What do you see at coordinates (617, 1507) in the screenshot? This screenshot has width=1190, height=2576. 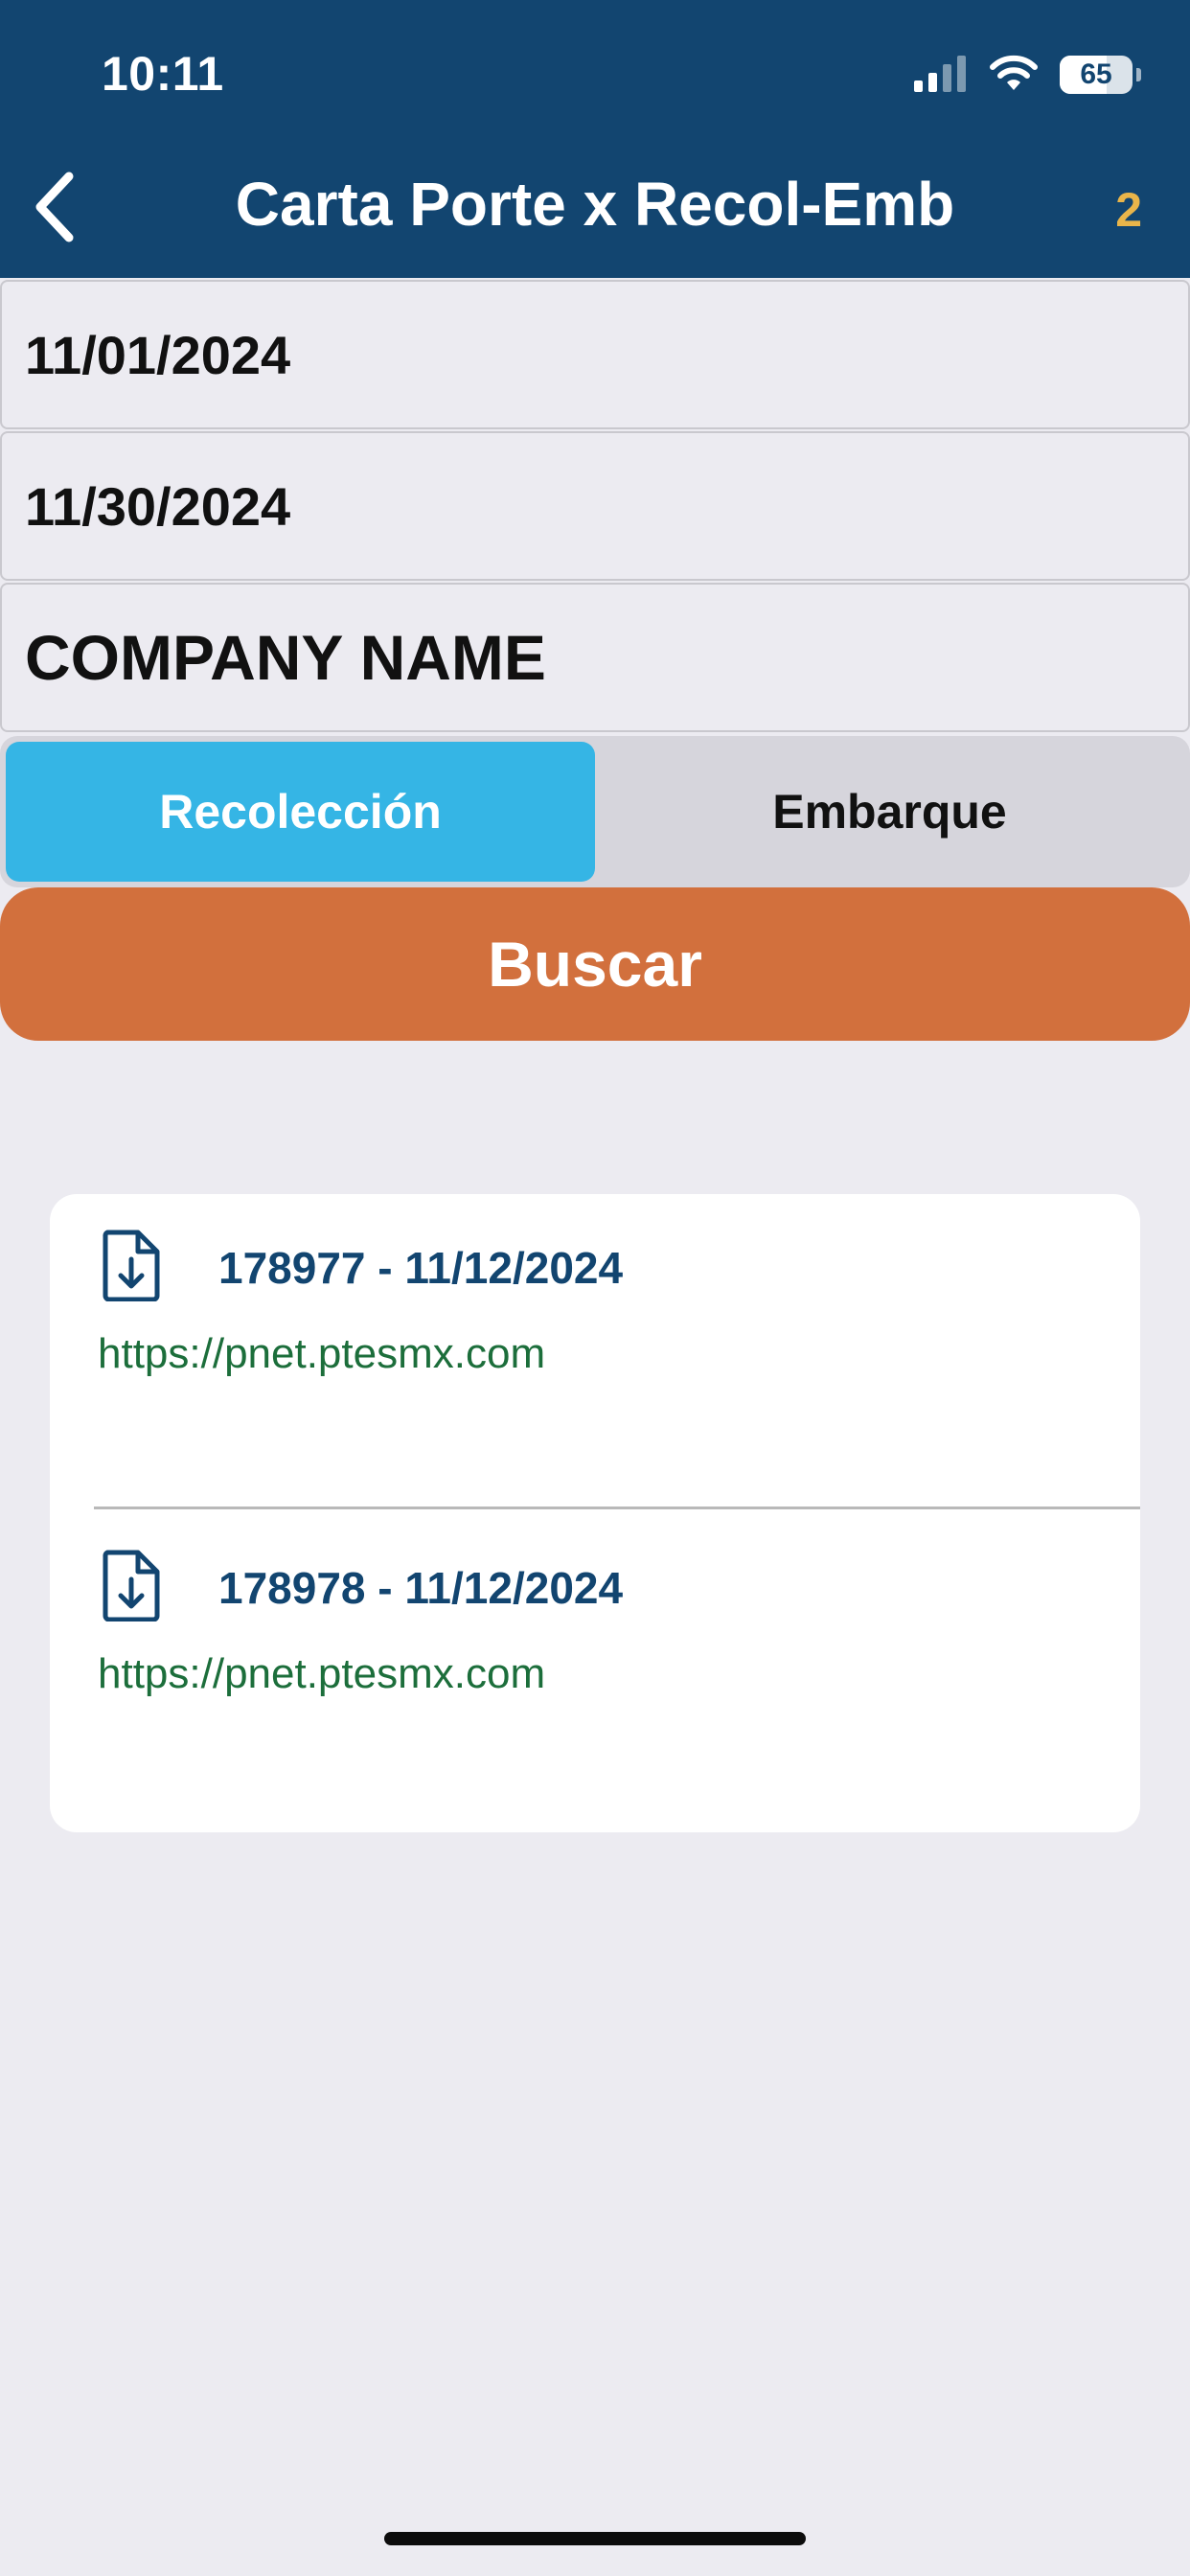 I see `divider` at bounding box center [617, 1507].